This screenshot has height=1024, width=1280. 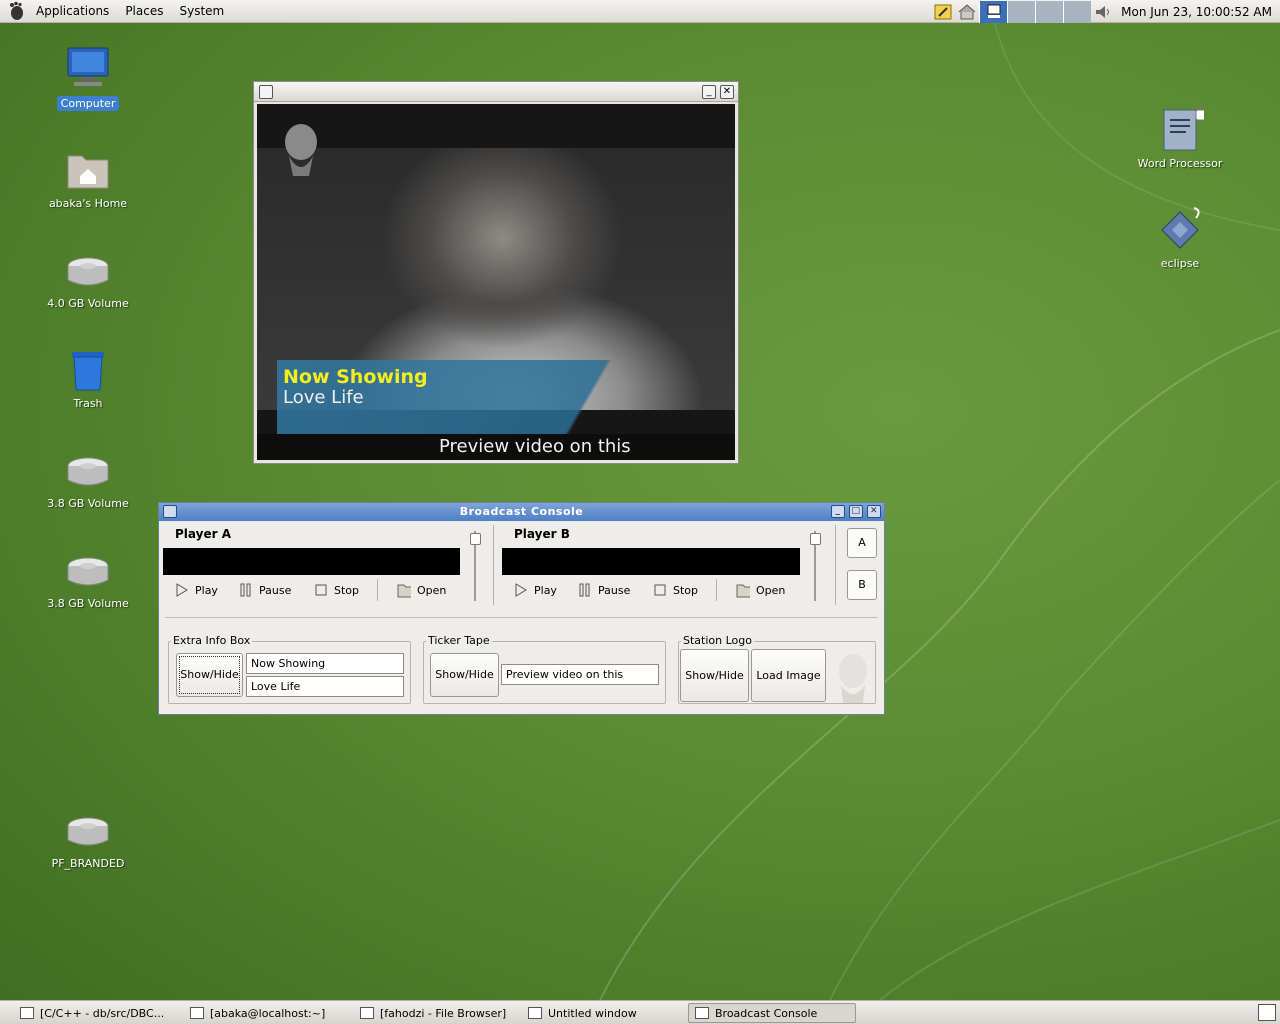 What do you see at coordinates (325, 663) in the screenshot?
I see `extra-info-line1-input: Now Showing` at bounding box center [325, 663].